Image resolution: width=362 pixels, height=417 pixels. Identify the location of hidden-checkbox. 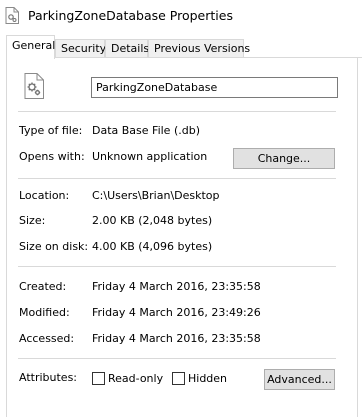
(178, 378).